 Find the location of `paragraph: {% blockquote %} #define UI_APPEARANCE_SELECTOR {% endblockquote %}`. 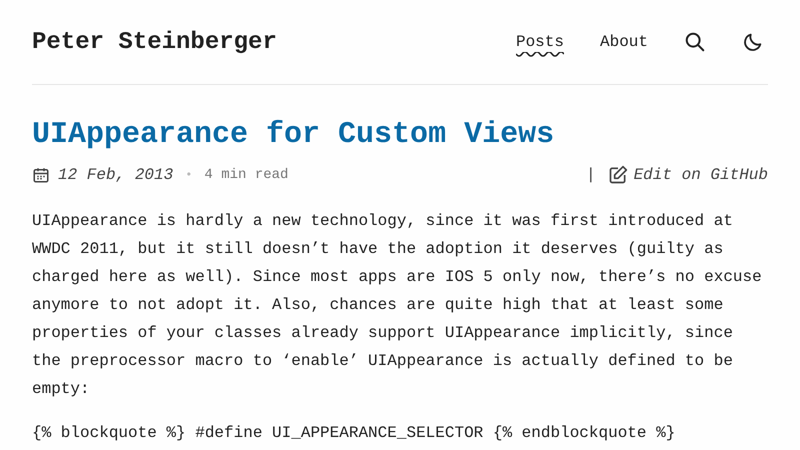

paragraph: {% blockquote %} #define UI_APPEARANCE_SELECTOR {% endblockquote %} is located at coordinates (354, 433).